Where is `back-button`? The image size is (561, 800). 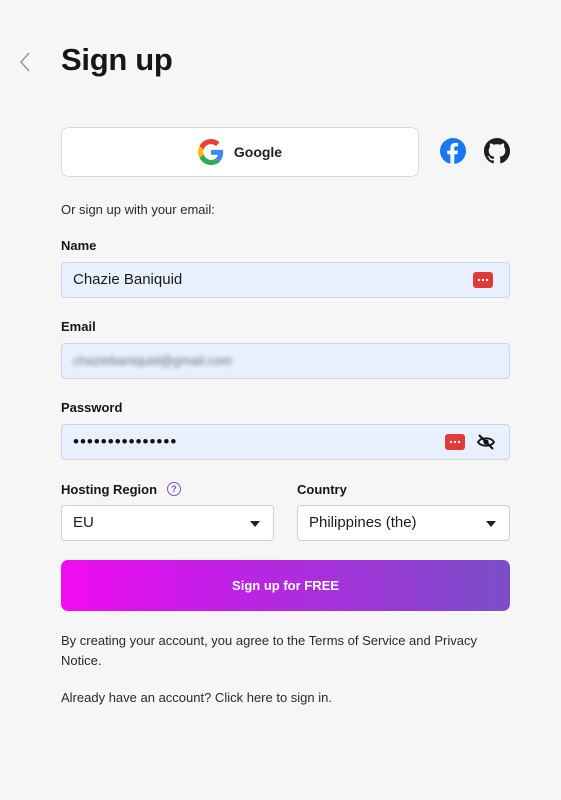
back-button is located at coordinates (25, 62).